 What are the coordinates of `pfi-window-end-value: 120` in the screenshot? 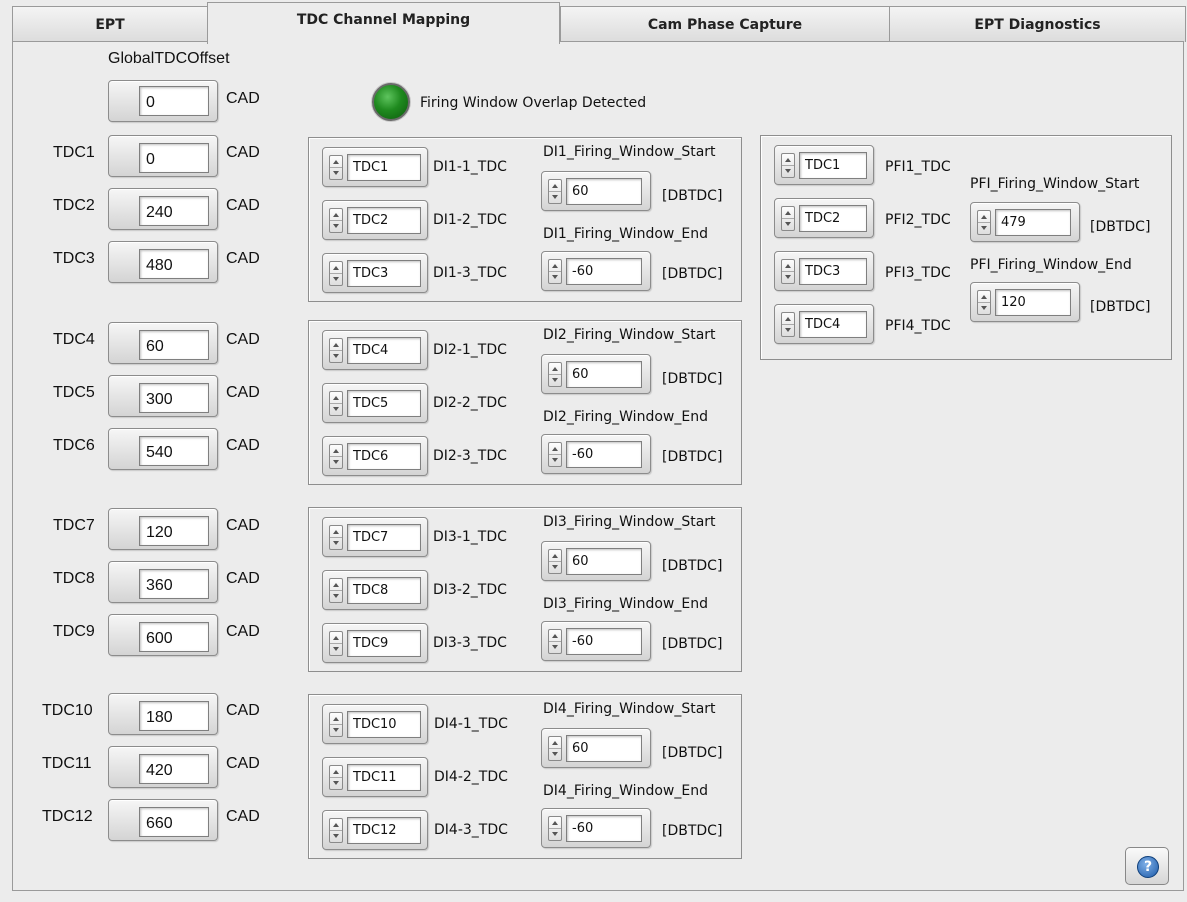 It's located at (1033, 302).